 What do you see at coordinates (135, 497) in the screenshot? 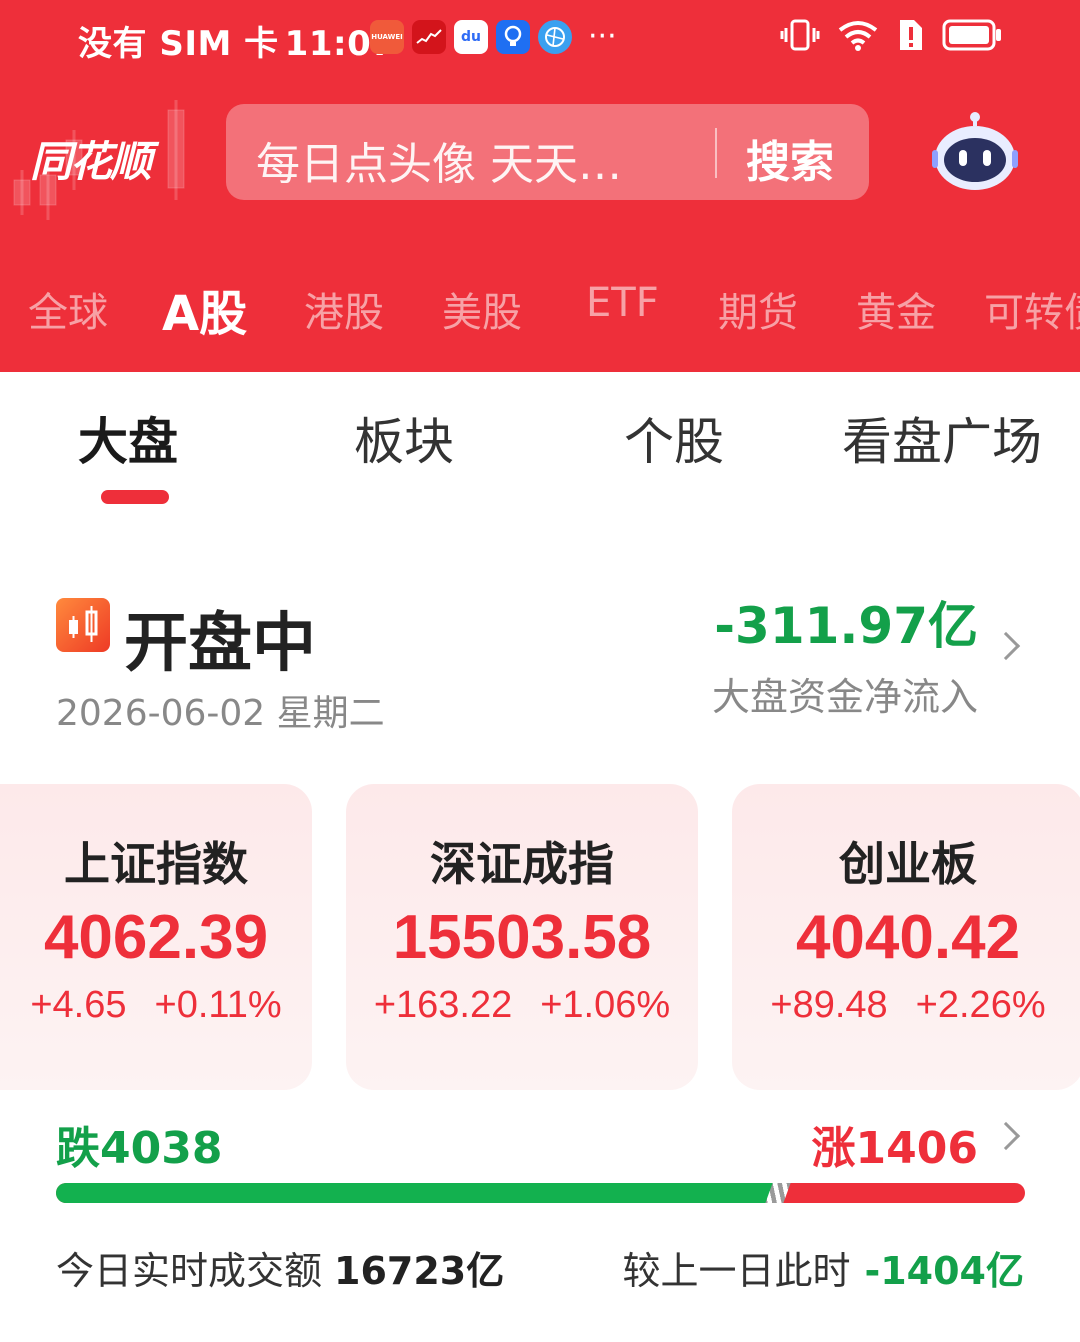
I see `active-tab-indicator` at bounding box center [135, 497].